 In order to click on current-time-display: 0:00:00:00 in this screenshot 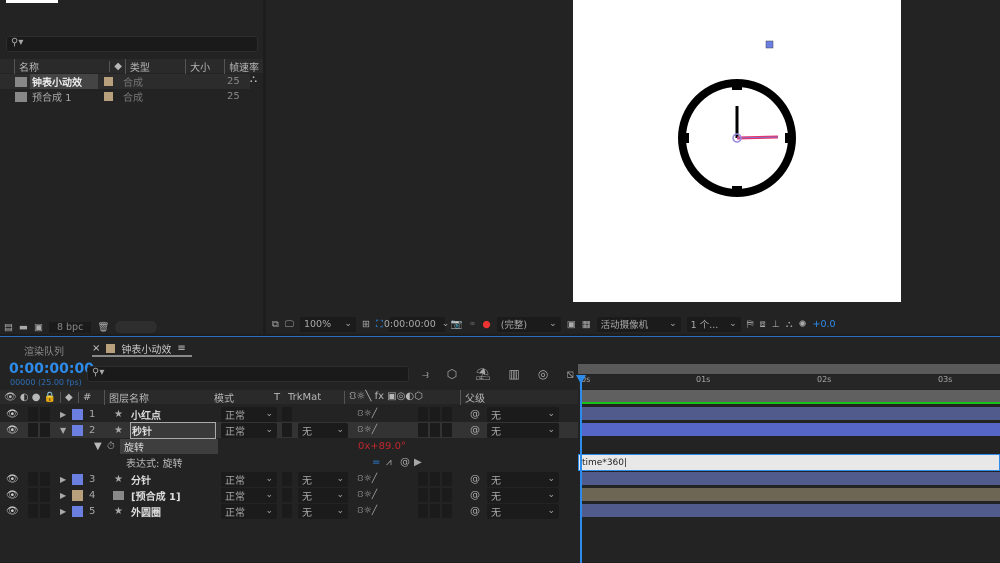, I will do `click(51, 369)`.